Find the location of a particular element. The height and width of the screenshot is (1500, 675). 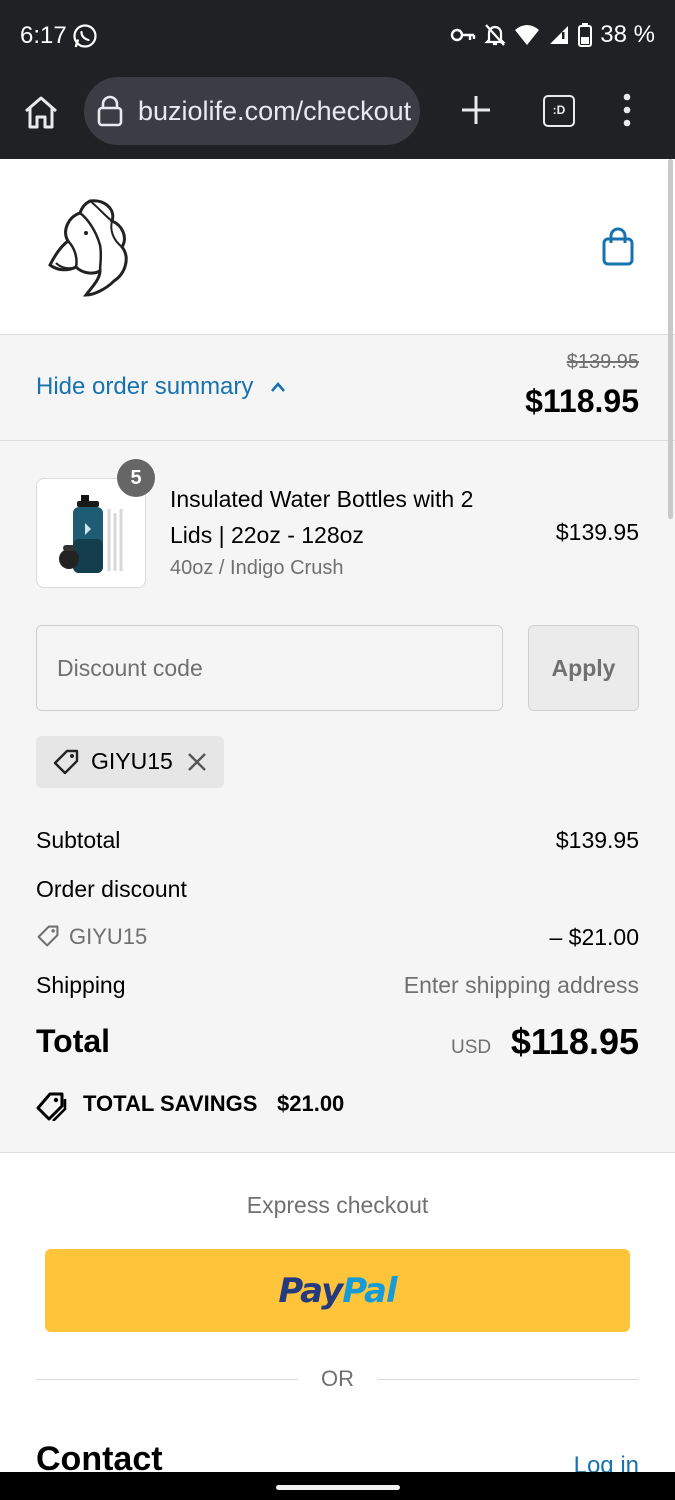

paypal-logo-part2: Pal is located at coordinates (369, 1290).